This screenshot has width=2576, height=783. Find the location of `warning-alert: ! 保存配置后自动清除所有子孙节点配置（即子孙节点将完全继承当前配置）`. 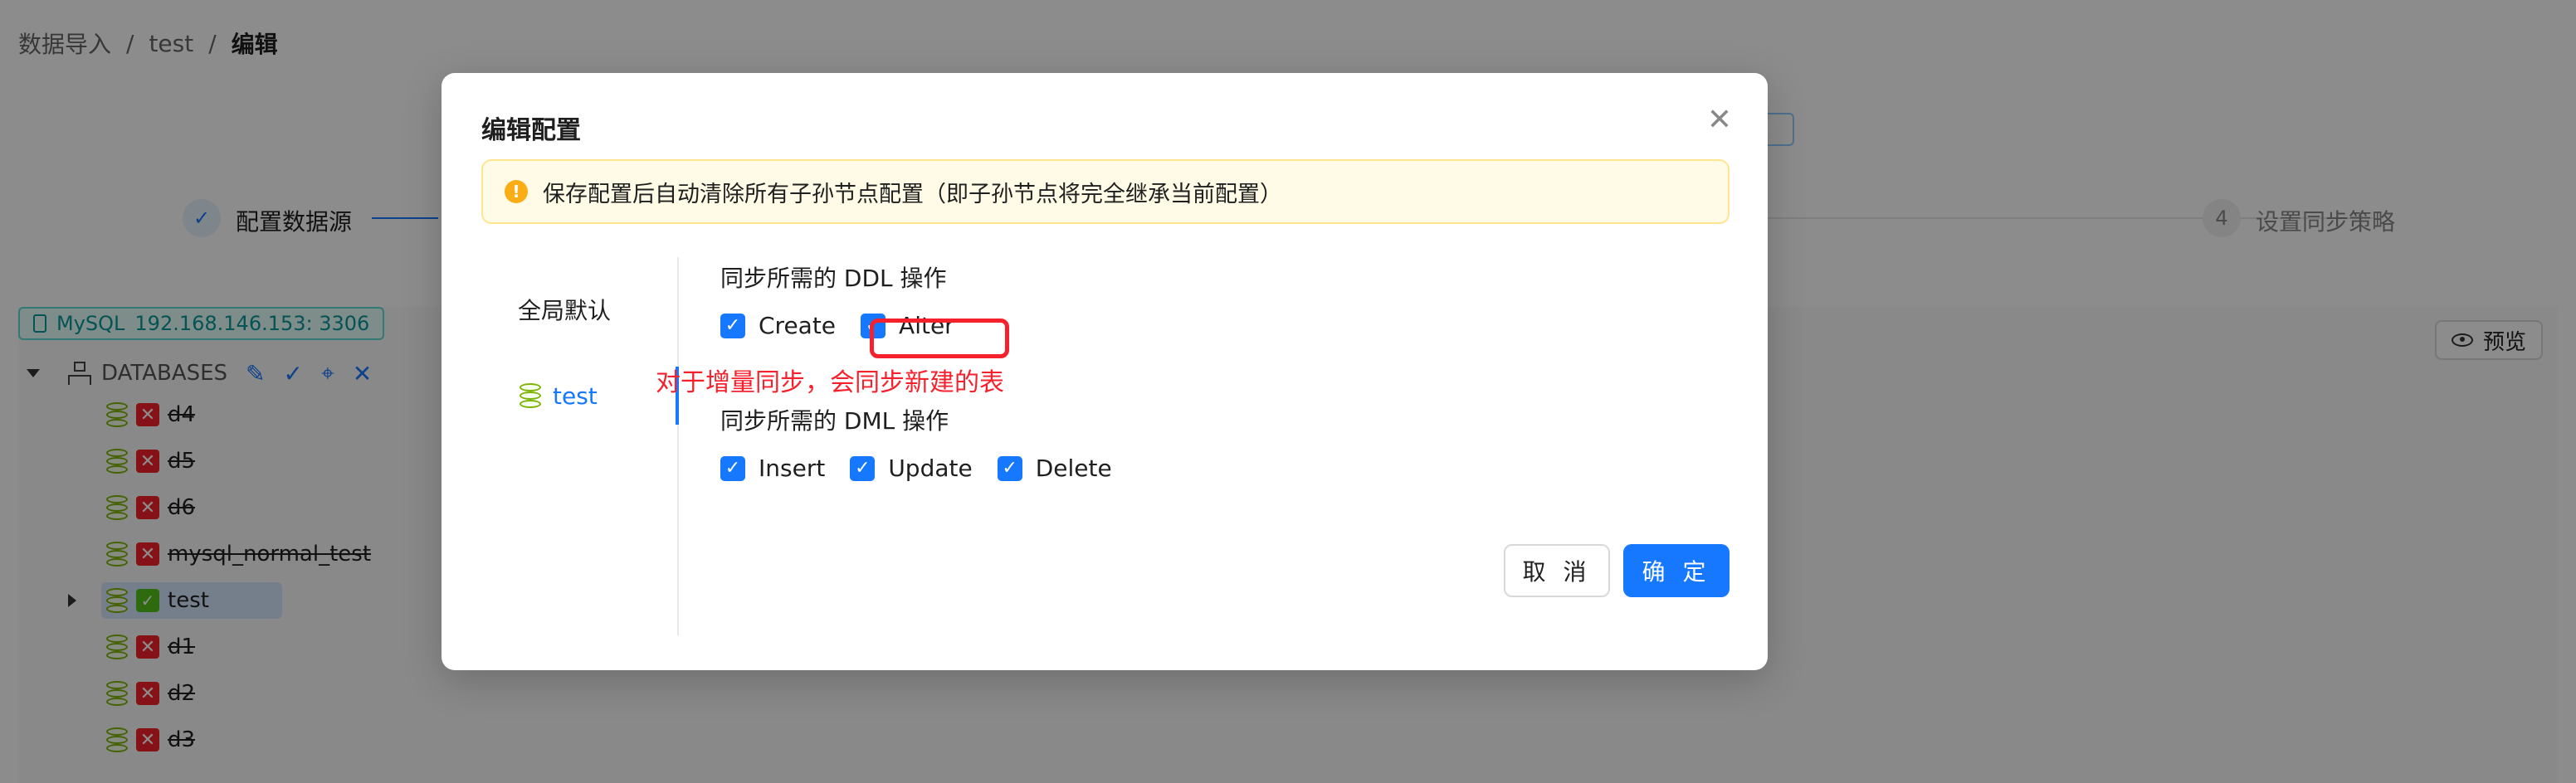

warning-alert: ! 保存配置后自动清除所有子孙节点配置（即子孙节点将完全继承当前配置） is located at coordinates (1106, 191).